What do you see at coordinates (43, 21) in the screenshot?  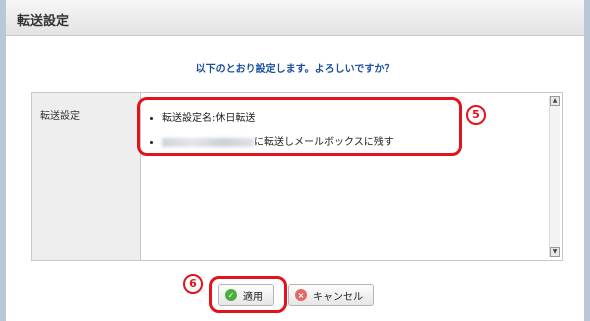 I see `dialog-title: 転送設定` at bounding box center [43, 21].